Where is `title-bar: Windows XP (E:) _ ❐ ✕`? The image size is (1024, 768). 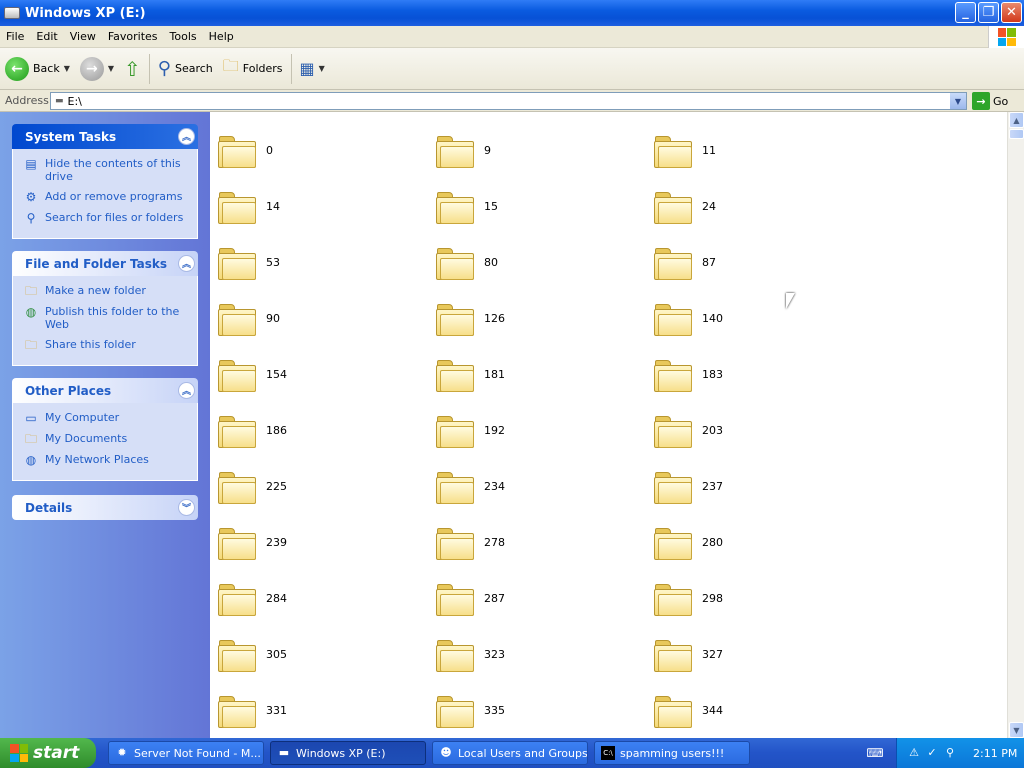 title-bar: Windows XP (E:) _ ❐ ✕ is located at coordinates (512, 13).